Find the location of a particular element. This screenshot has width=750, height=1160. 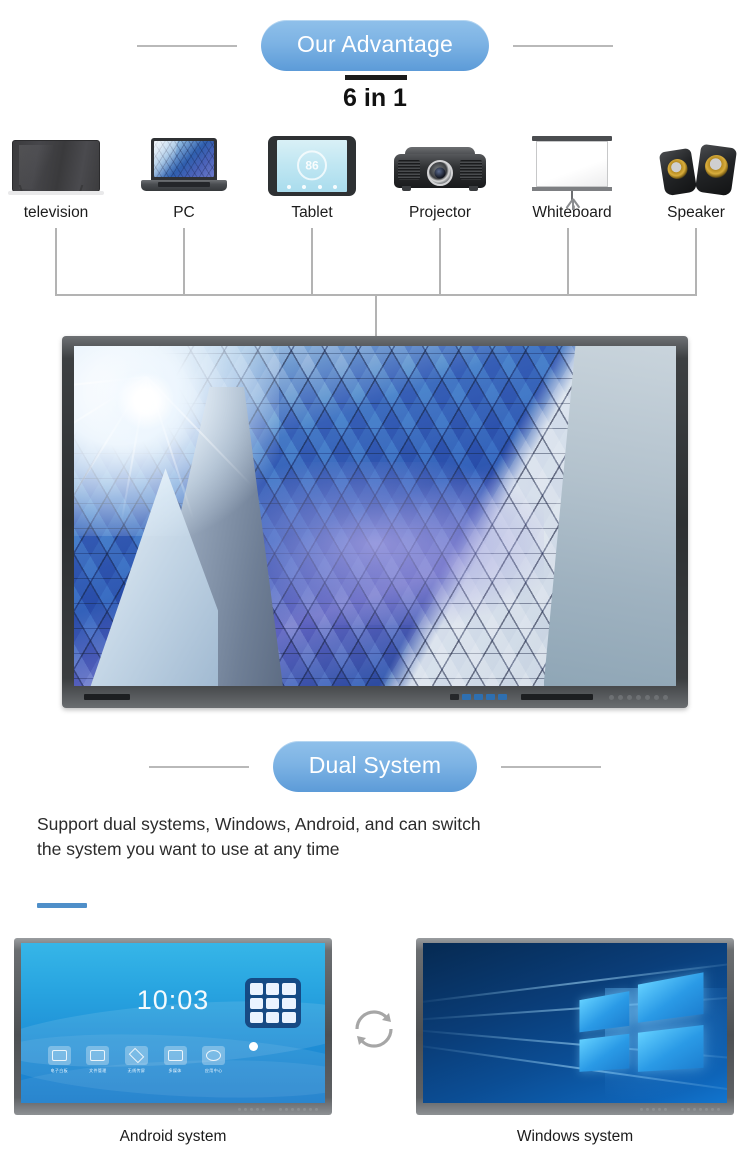

dual-system-pill-label: Dual System is located at coordinates (375, 766).